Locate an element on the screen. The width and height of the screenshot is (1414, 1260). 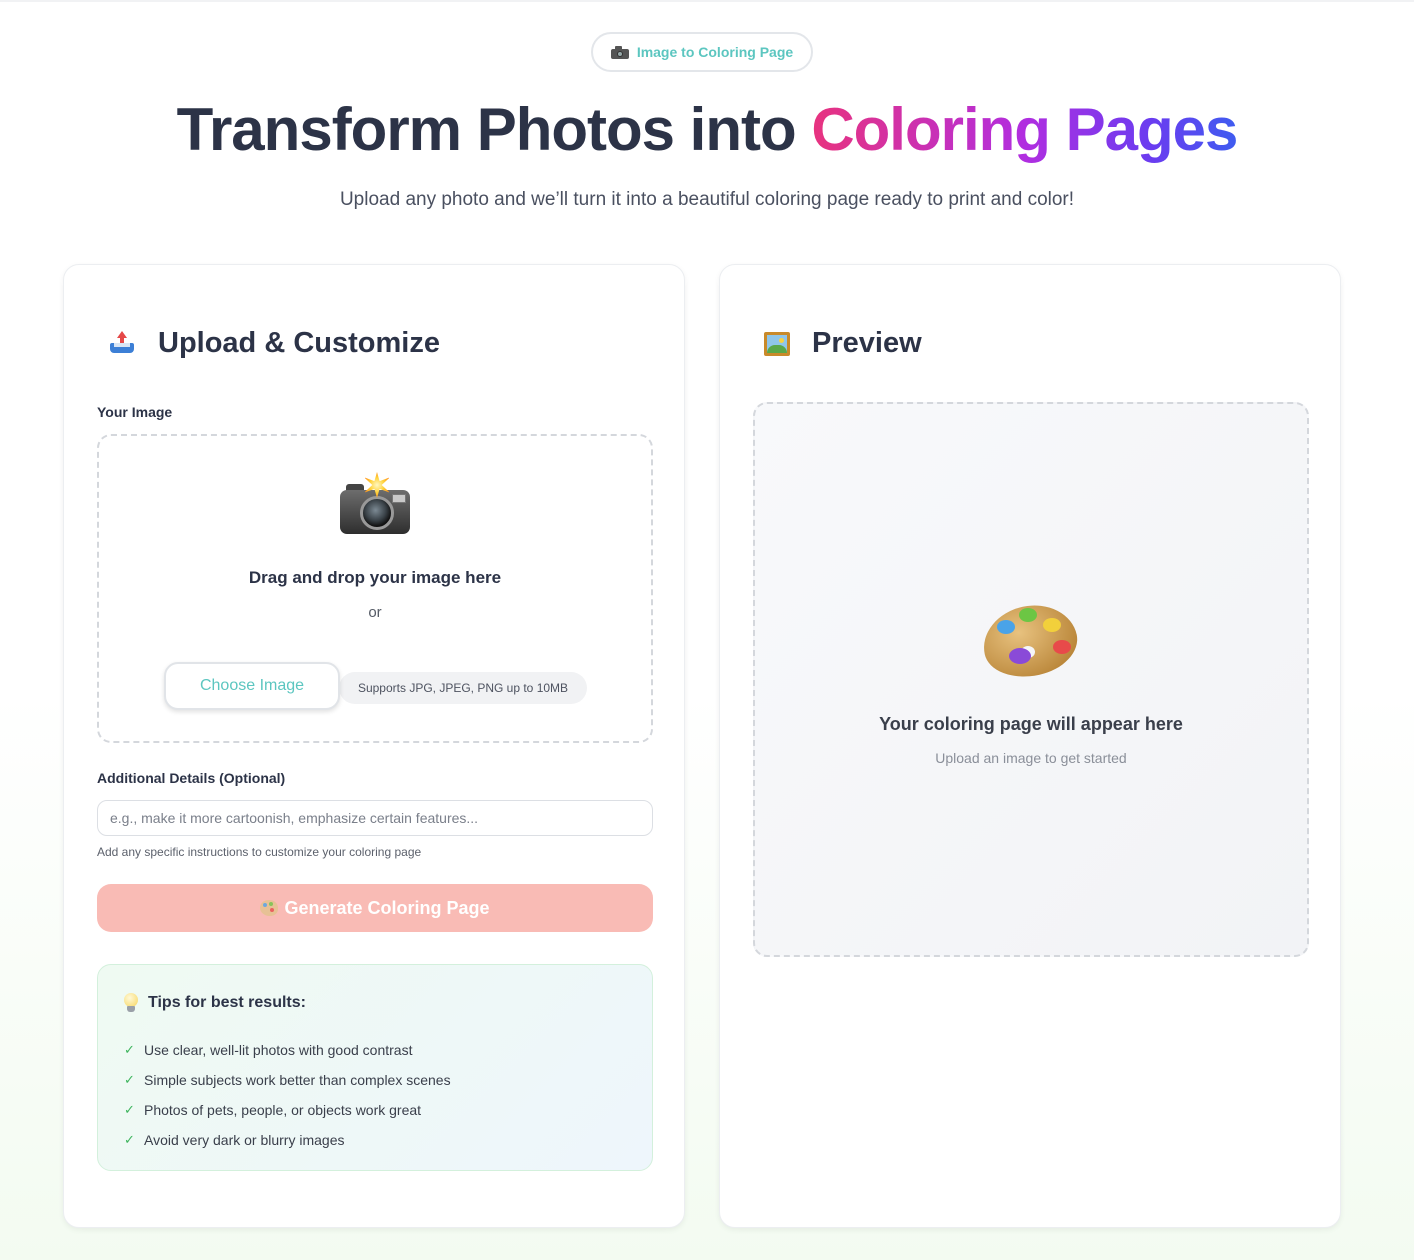
dropzone-or: or is located at coordinates (375, 612).